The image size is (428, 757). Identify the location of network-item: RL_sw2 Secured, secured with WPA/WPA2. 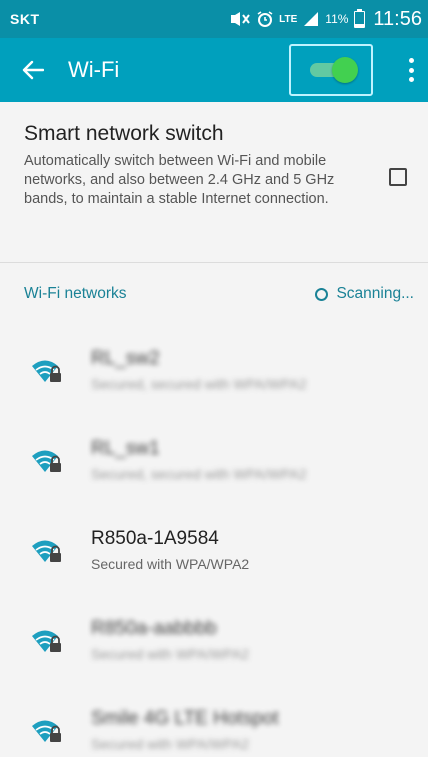
(214, 370).